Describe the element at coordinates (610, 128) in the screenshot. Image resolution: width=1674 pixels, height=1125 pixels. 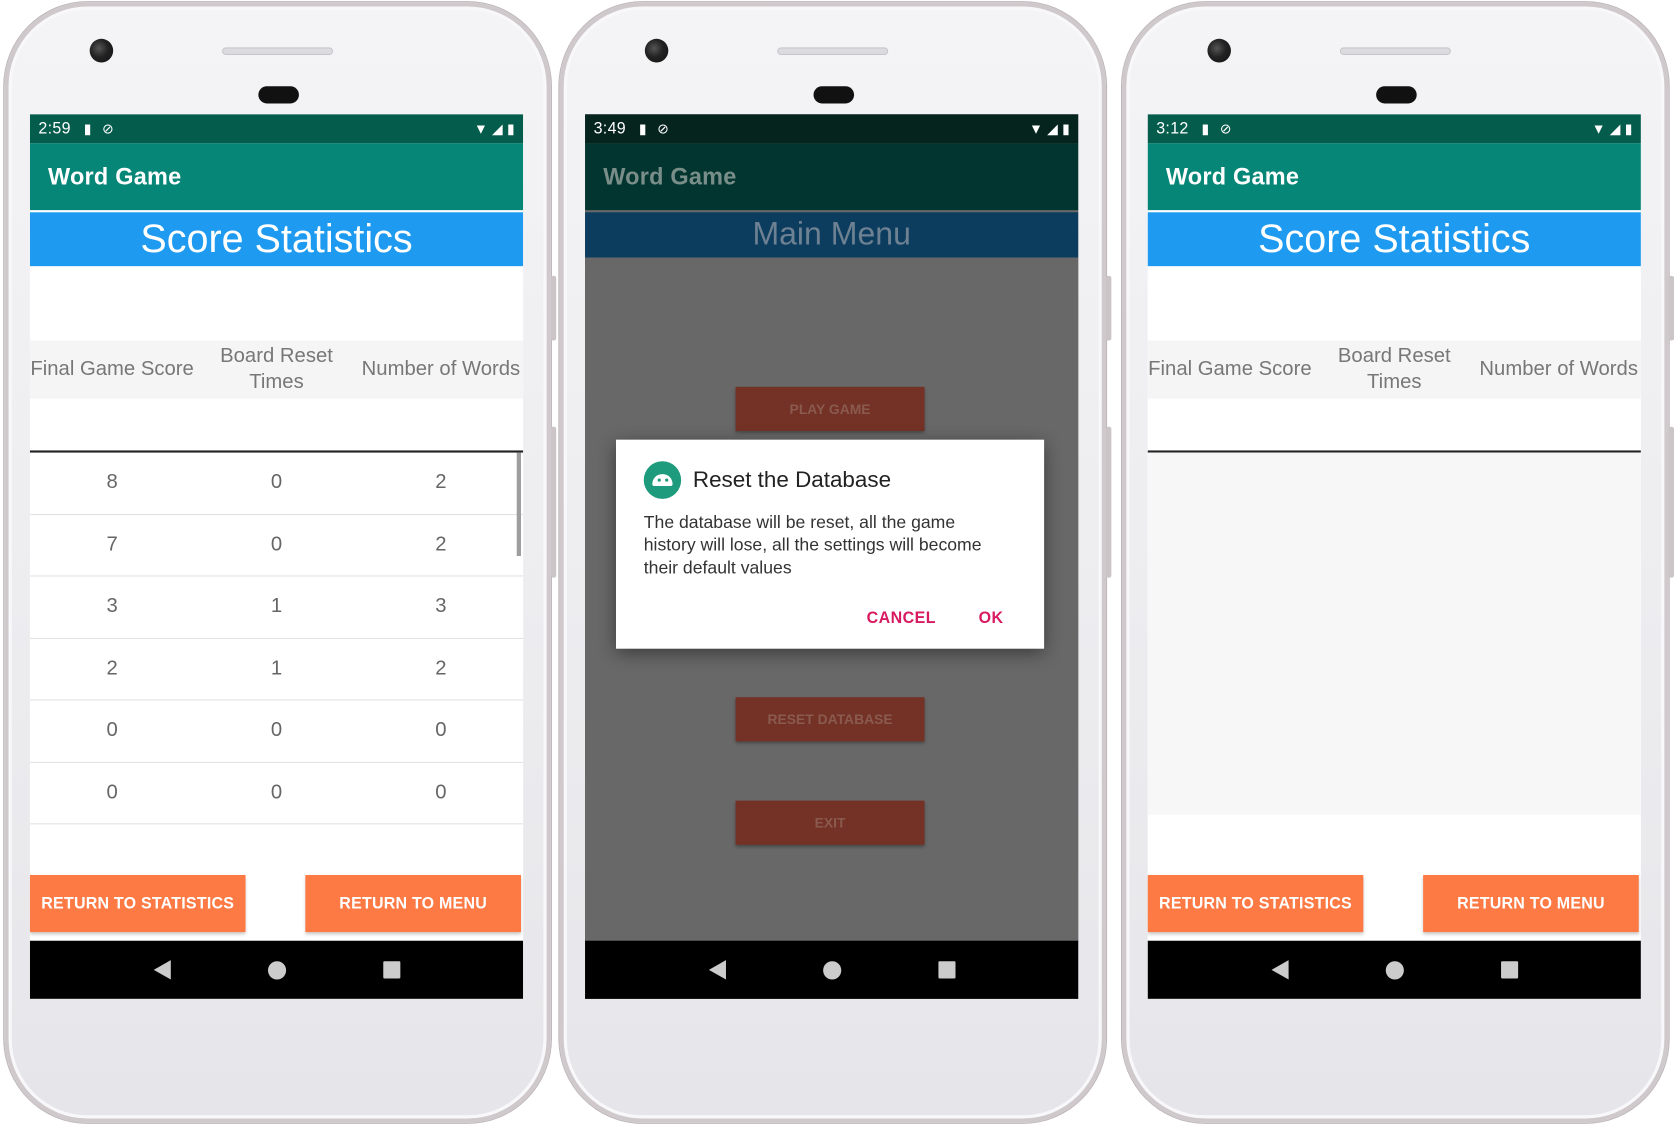
I see `status-time: 3:49` at that location.